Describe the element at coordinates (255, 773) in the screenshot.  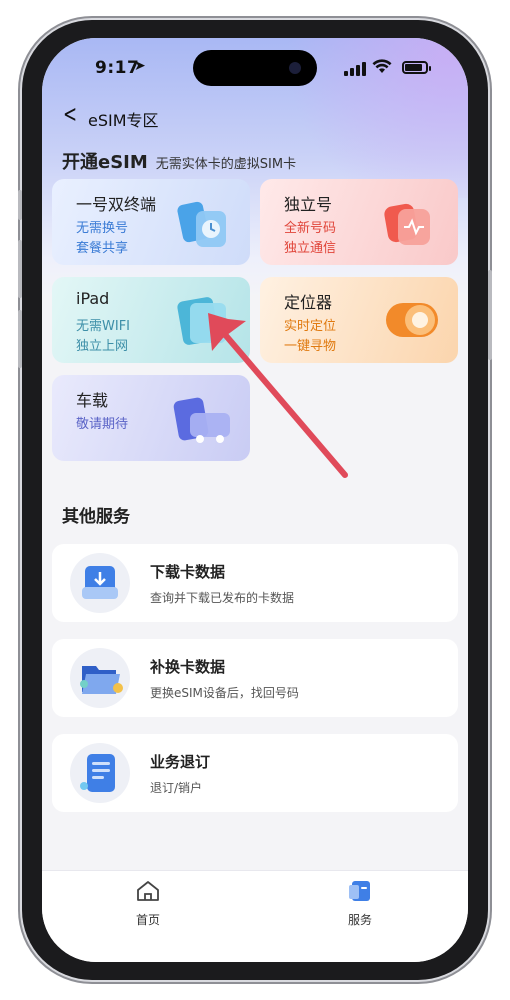
I see `service-unsubscribe: 业务退订 退订/销户` at that location.